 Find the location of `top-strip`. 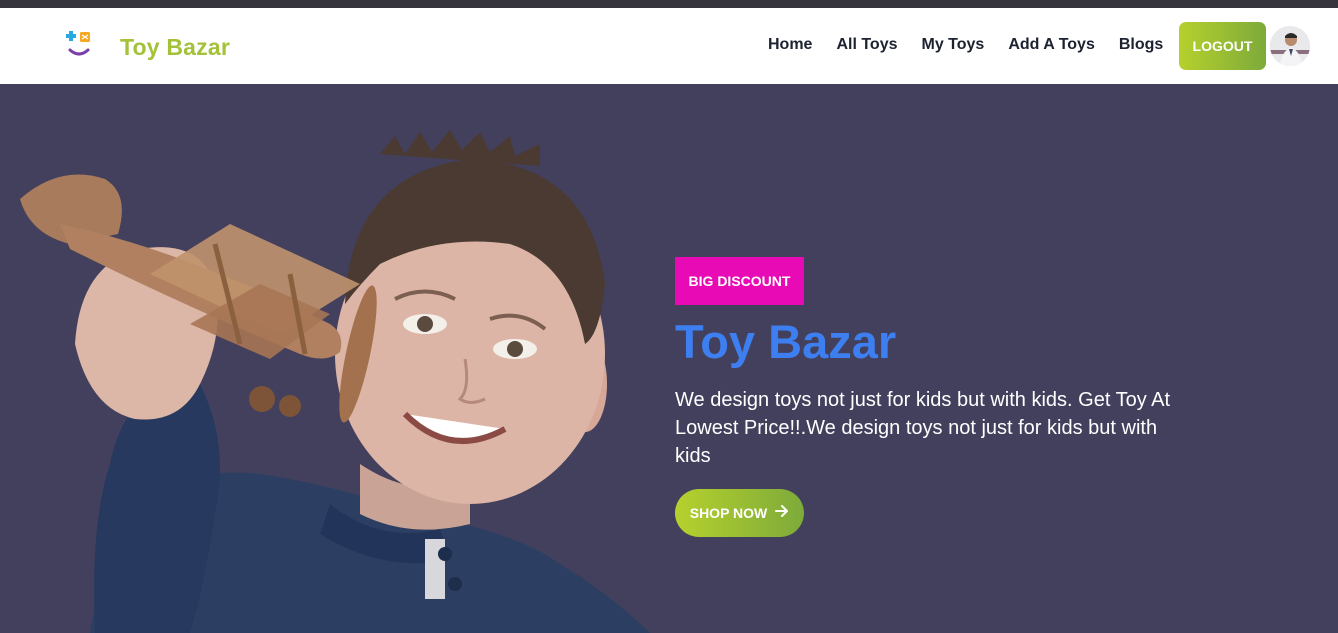

top-strip is located at coordinates (669, 4).